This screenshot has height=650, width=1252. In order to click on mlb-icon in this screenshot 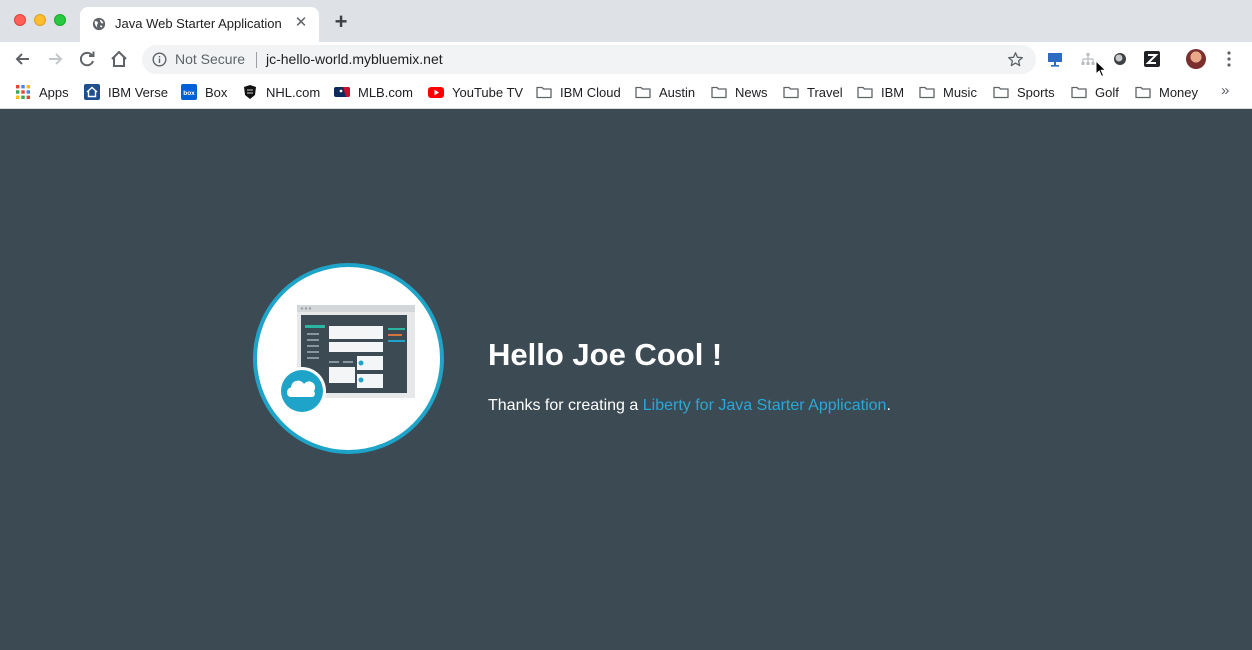, I will do `click(342, 92)`.